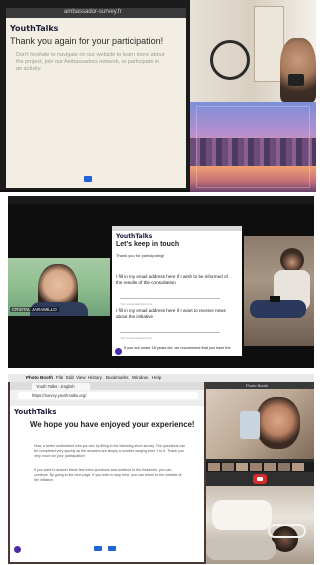 The width and height of the screenshot is (320, 565). What do you see at coordinates (278, 423) in the screenshot?
I see `person-face` at bounding box center [278, 423].